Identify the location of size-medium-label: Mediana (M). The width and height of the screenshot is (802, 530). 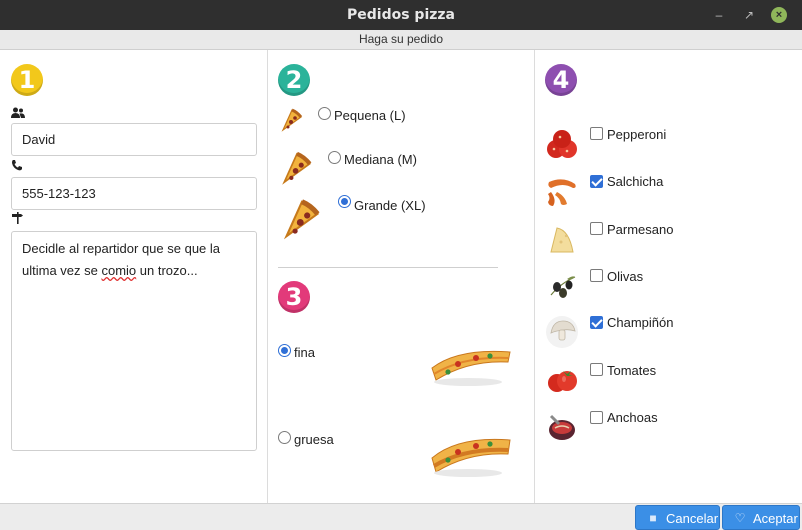
(380, 159).